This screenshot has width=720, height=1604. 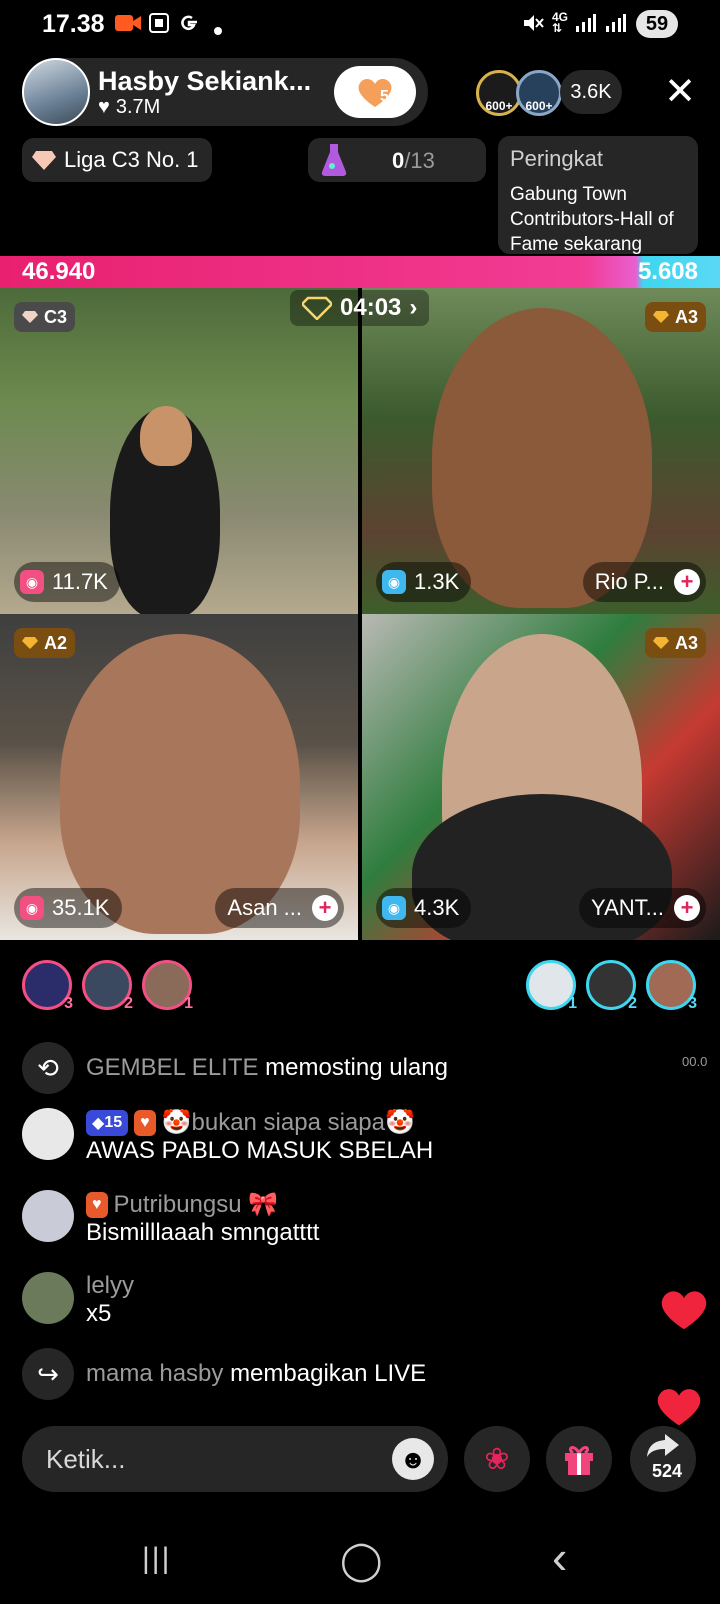 What do you see at coordinates (684, 1310) in the screenshot?
I see `floating-heart-icon` at bounding box center [684, 1310].